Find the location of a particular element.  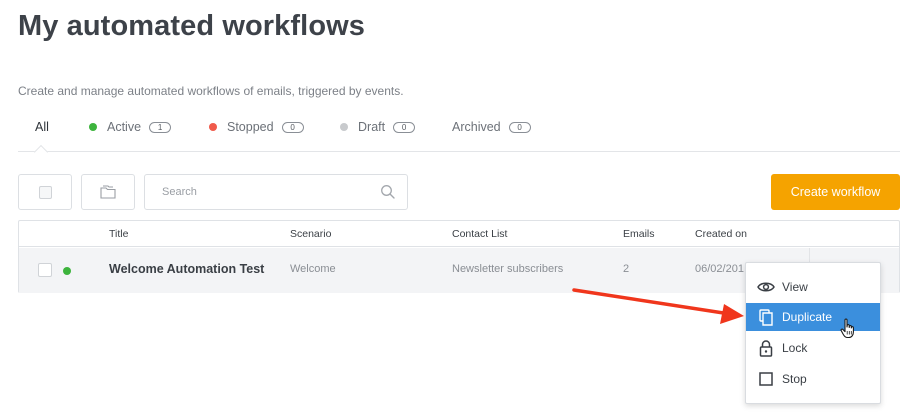

search-input is located at coordinates (267, 192).